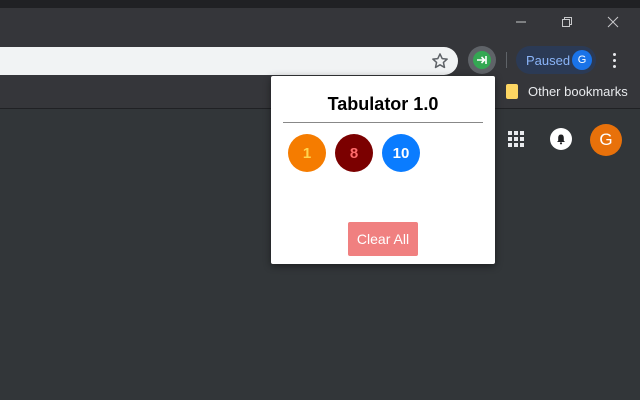  Describe the element at coordinates (401, 153) in the screenshot. I see `counter-badge: 10` at that location.